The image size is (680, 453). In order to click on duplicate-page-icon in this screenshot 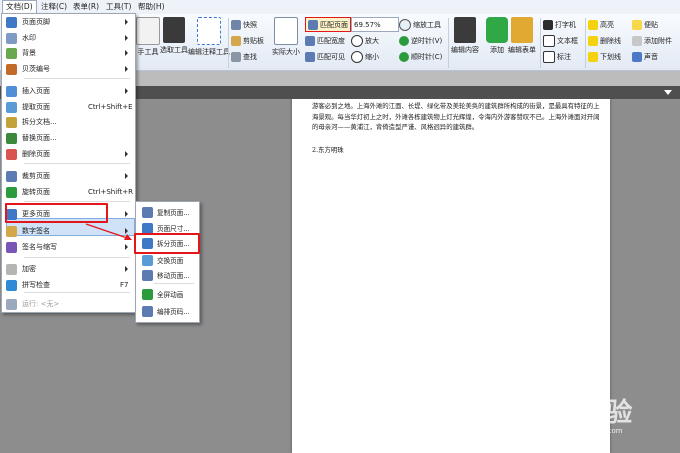, I will do `click(147, 212)`.